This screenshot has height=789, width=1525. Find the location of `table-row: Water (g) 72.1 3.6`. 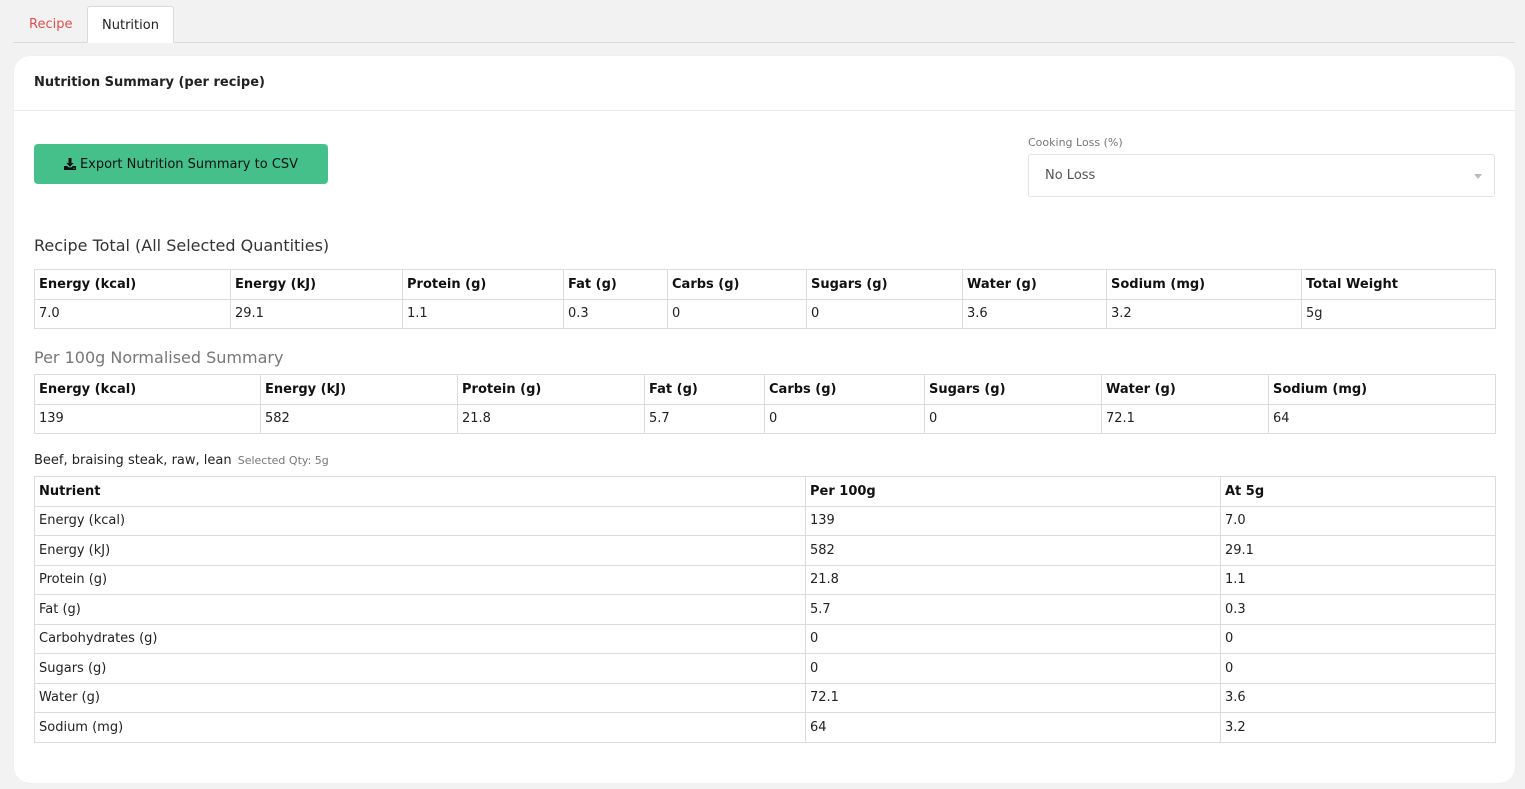

table-row: Water (g) 72.1 3.6 is located at coordinates (765, 697).